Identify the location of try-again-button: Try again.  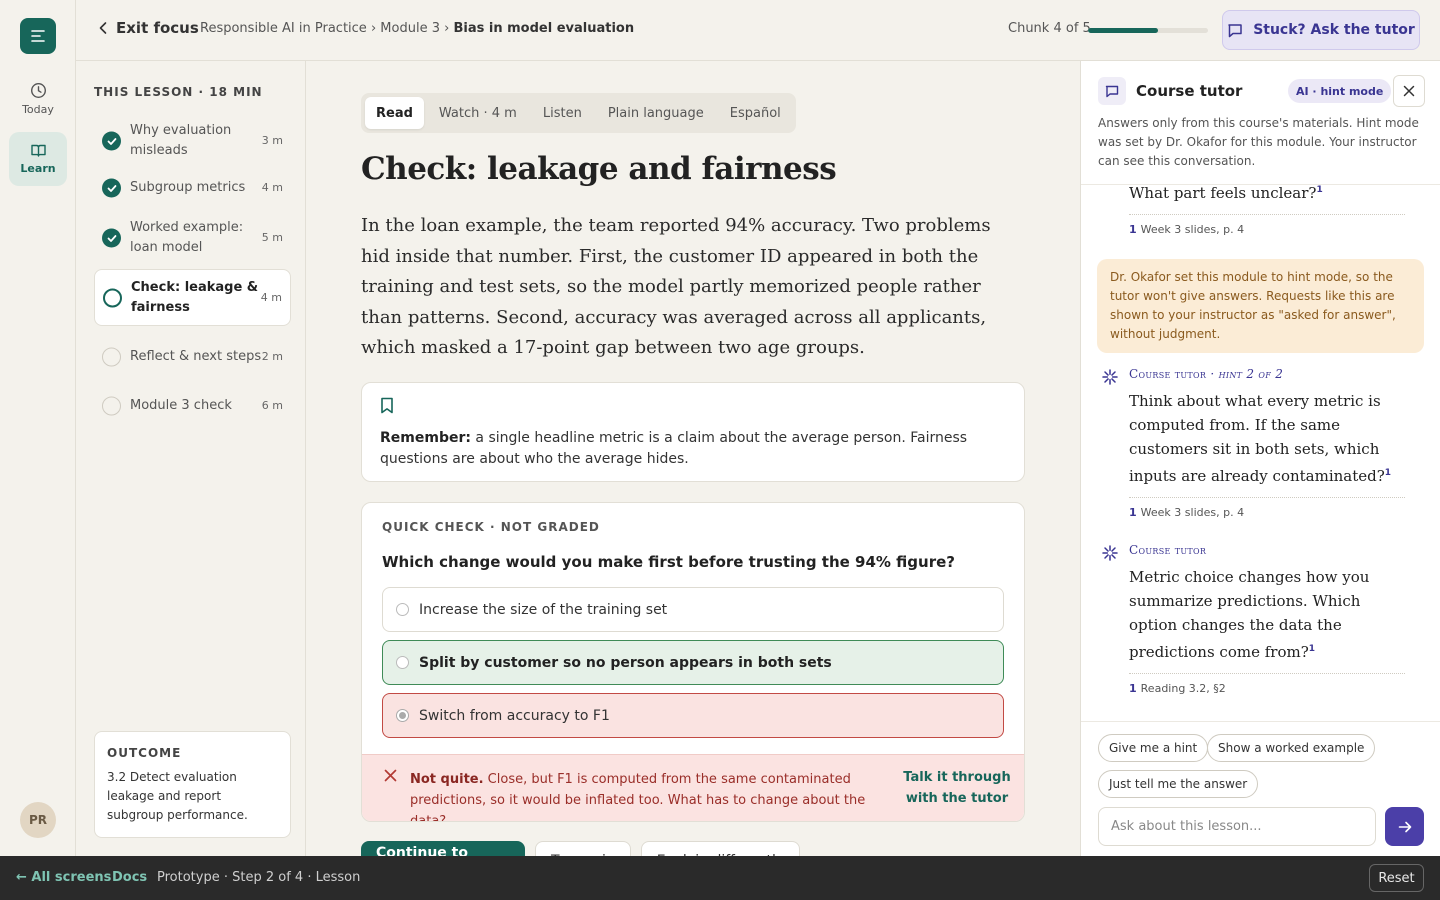
(583, 848).